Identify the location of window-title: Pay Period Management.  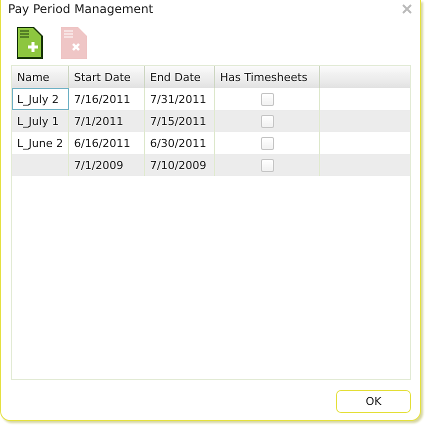
(81, 9).